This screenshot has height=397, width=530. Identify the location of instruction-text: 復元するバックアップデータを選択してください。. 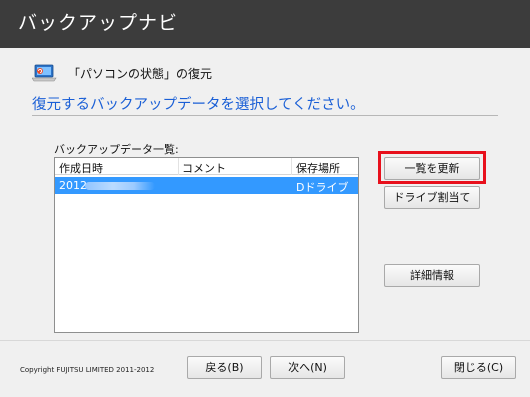
(198, 105).